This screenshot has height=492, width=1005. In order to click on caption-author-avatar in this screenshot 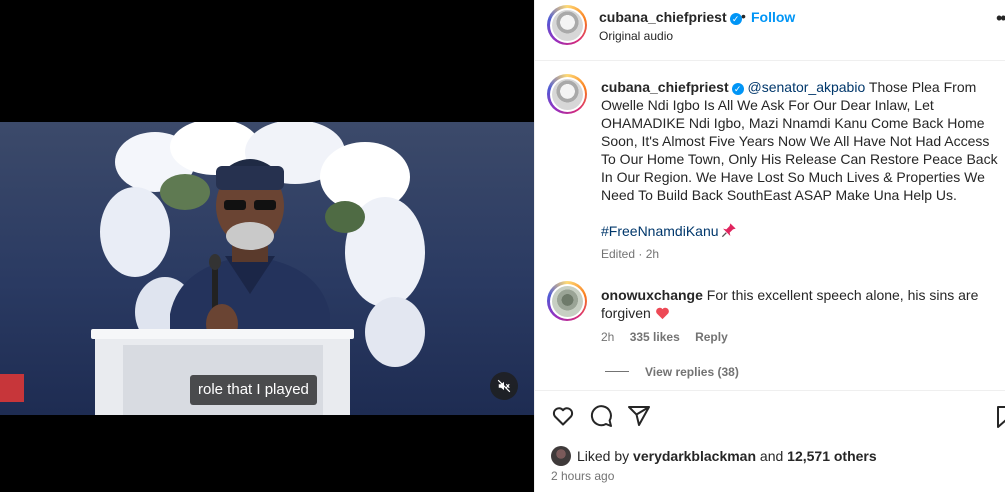, I will do `click(567, 94)`.